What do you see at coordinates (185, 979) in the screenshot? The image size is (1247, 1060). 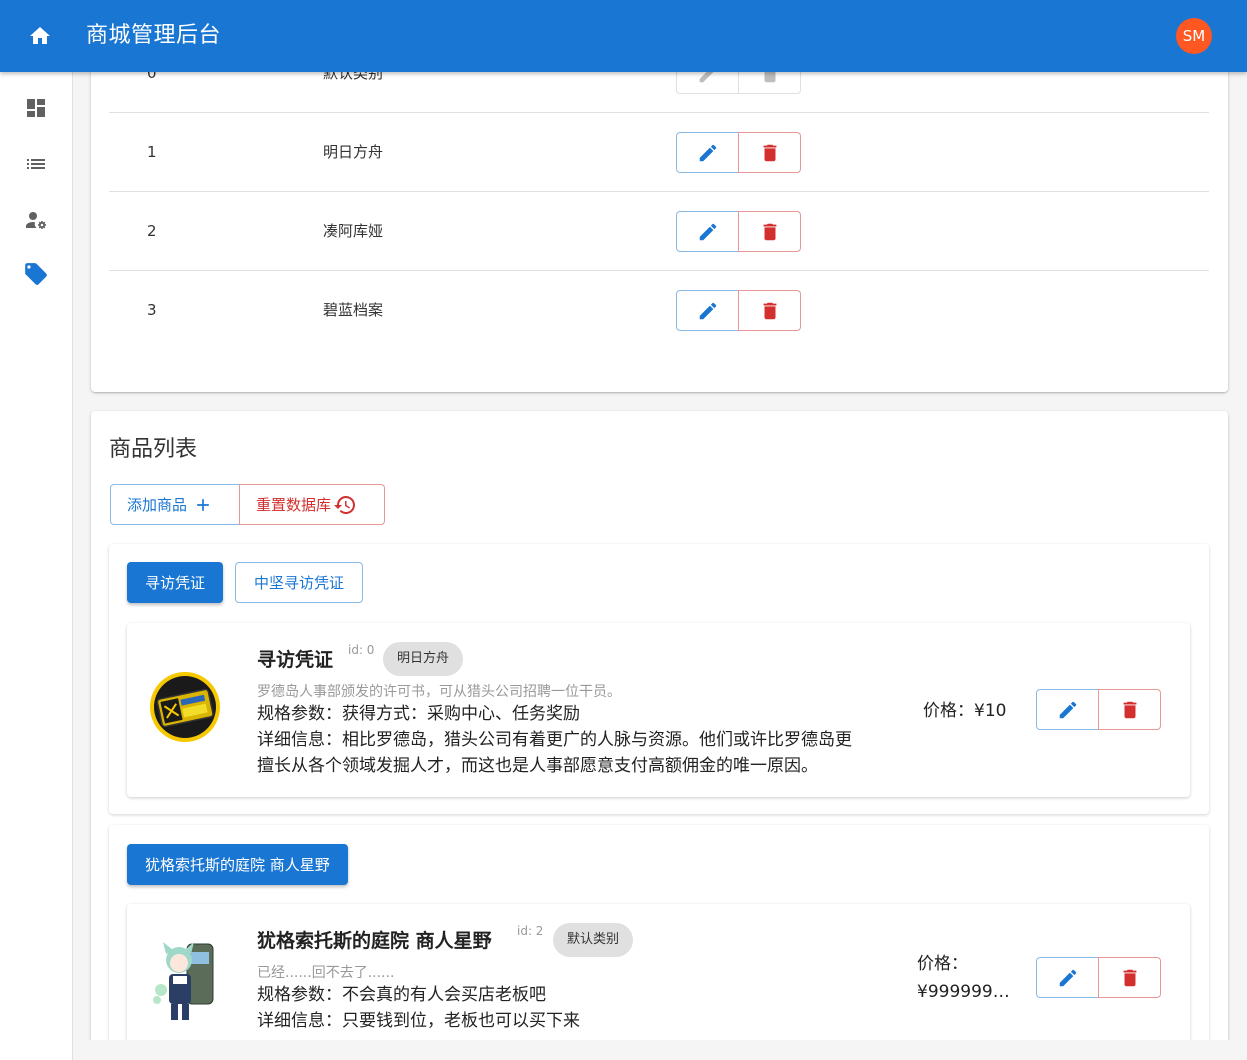 I see `anime-character-image` at bounding box center [185, 979].